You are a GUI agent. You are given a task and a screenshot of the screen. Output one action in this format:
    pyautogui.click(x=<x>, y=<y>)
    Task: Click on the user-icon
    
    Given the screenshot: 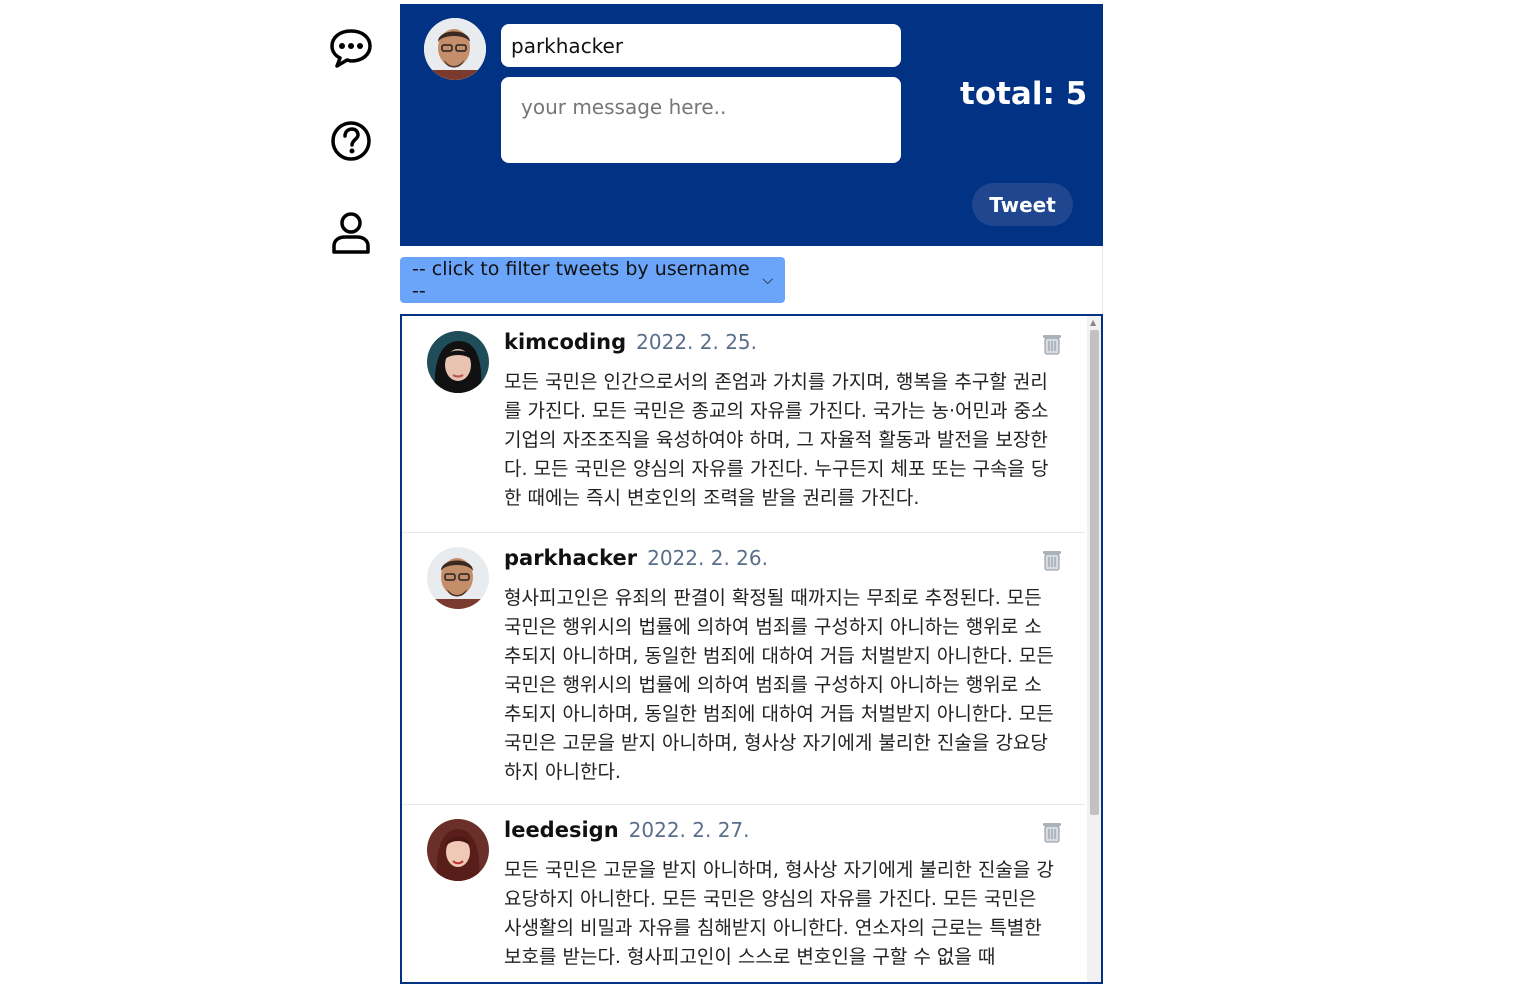 What is the action you would take?
    pyautogui.click(x=351, y=233)
    